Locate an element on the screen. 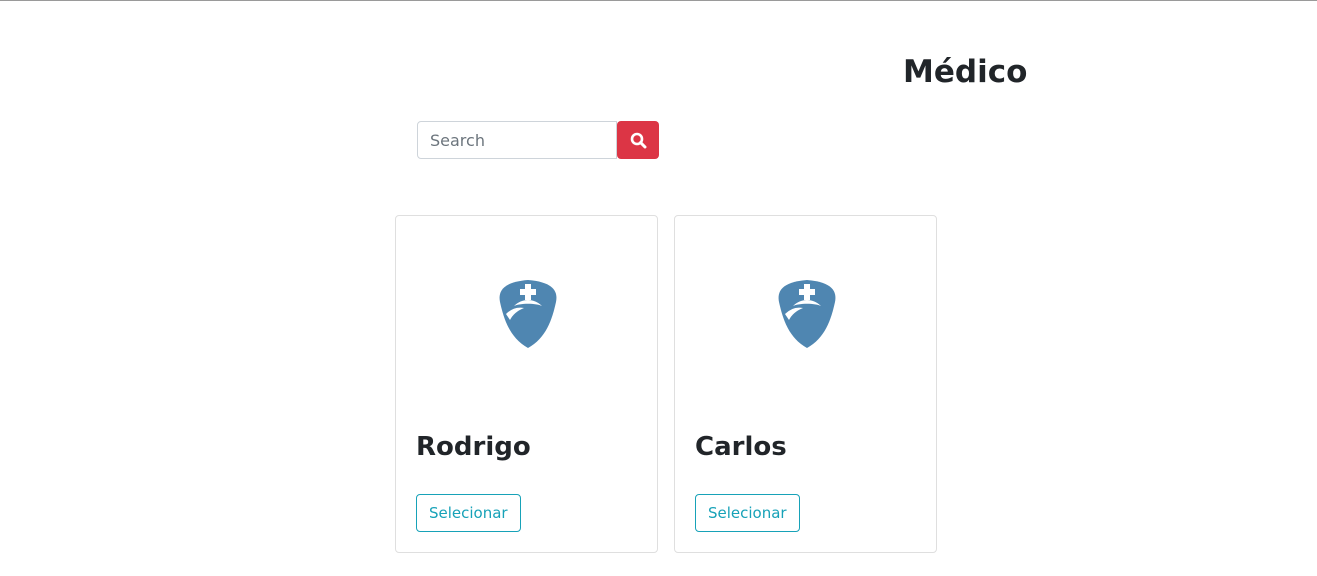 This screenshot has width=1317, height=576. page-title: Médico is located at coordinates (965, 72).